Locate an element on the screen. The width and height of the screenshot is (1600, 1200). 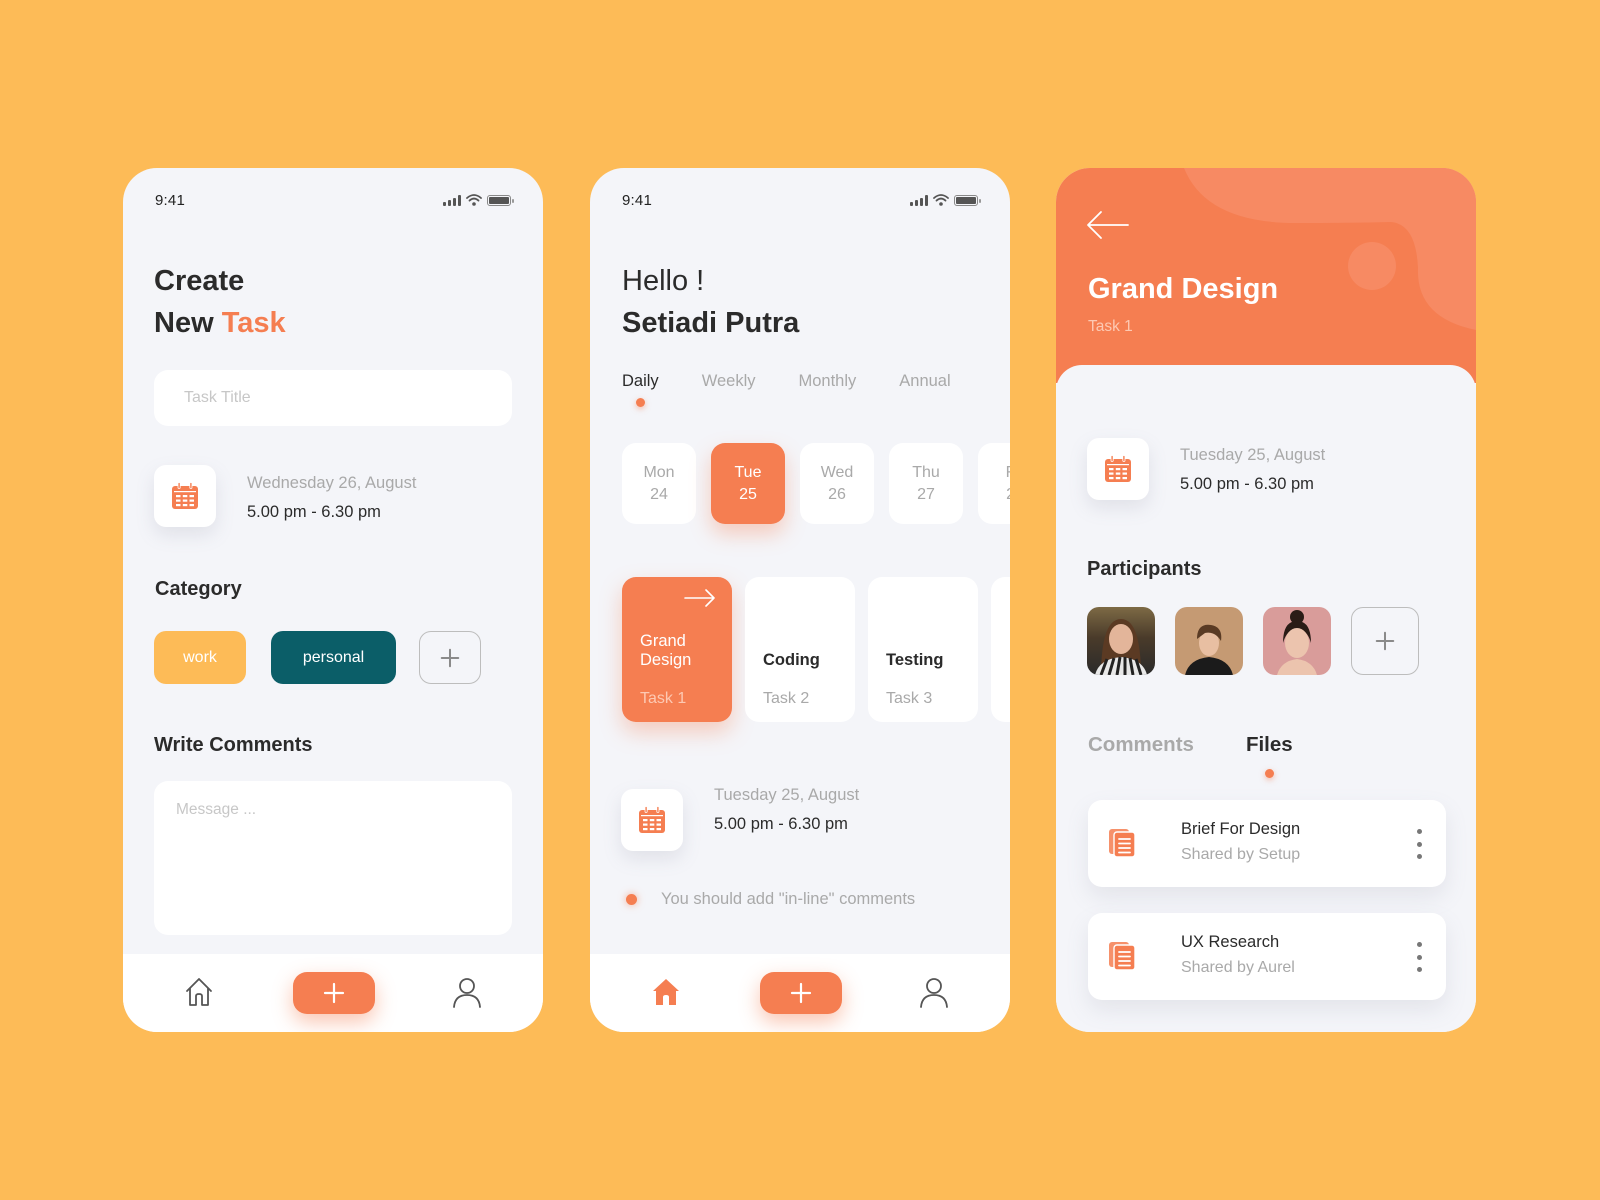
category-heading: Category is located at coordinates (198, 589).